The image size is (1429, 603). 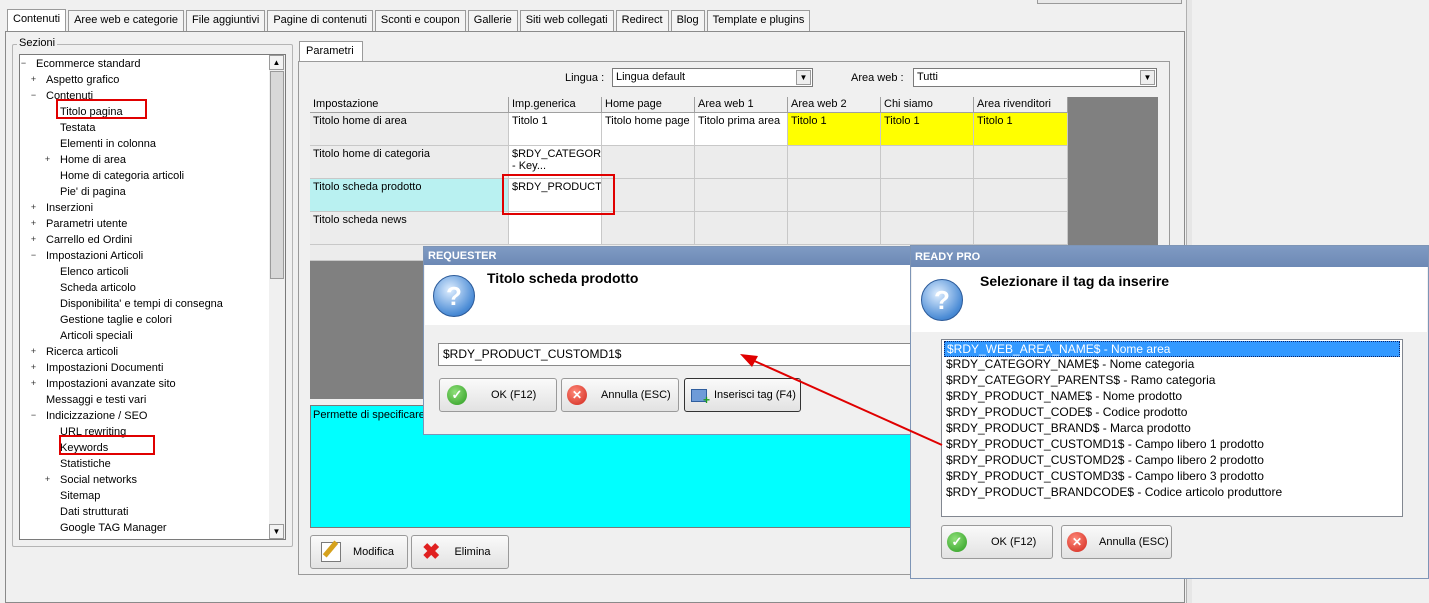 I want to click on requester-cancel-button: ✕ Annulla (ESC), so click(x=620, y=395).